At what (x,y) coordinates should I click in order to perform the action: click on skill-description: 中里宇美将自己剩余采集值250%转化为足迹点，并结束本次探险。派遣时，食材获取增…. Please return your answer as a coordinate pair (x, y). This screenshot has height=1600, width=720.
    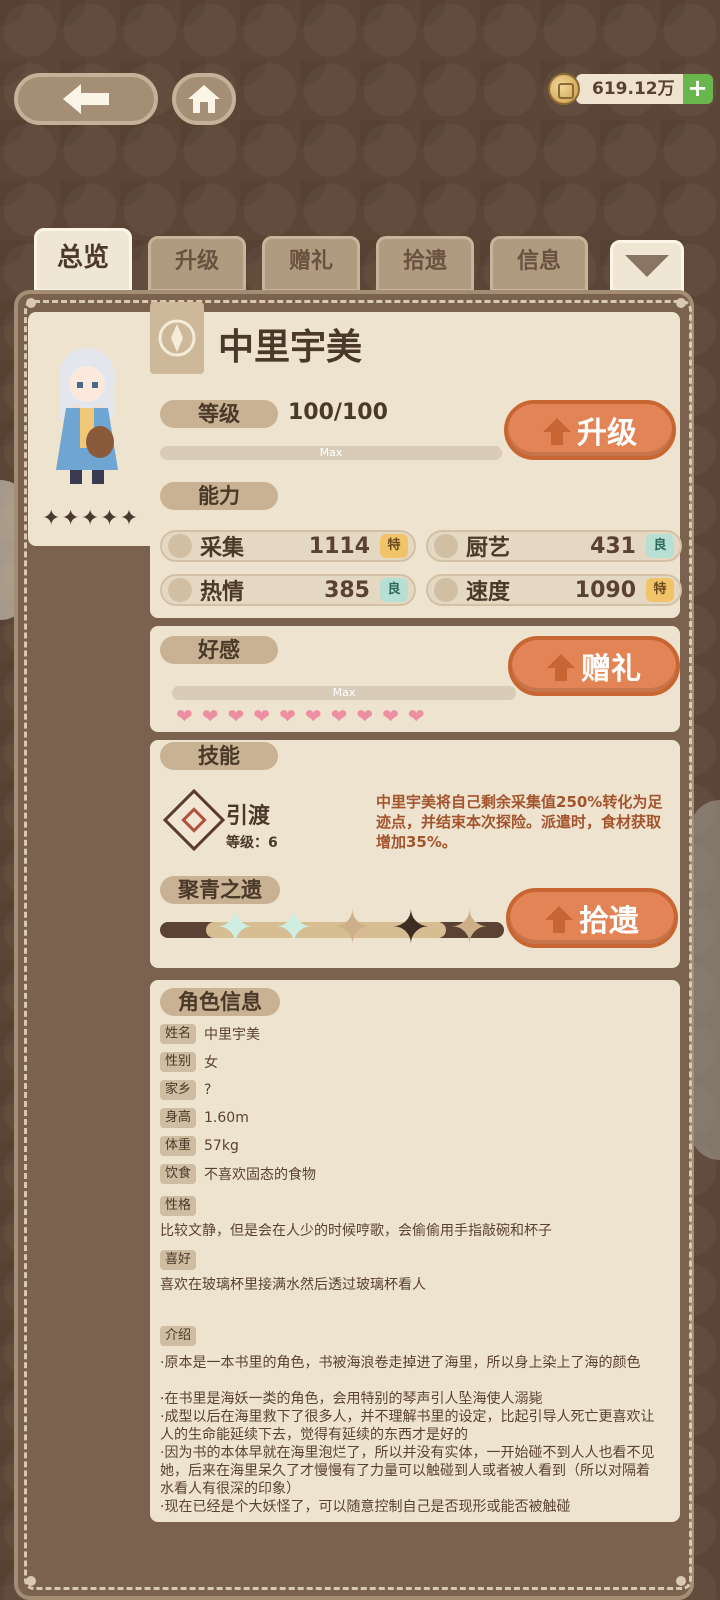
    Looking at the image, I should click on (519, 822).